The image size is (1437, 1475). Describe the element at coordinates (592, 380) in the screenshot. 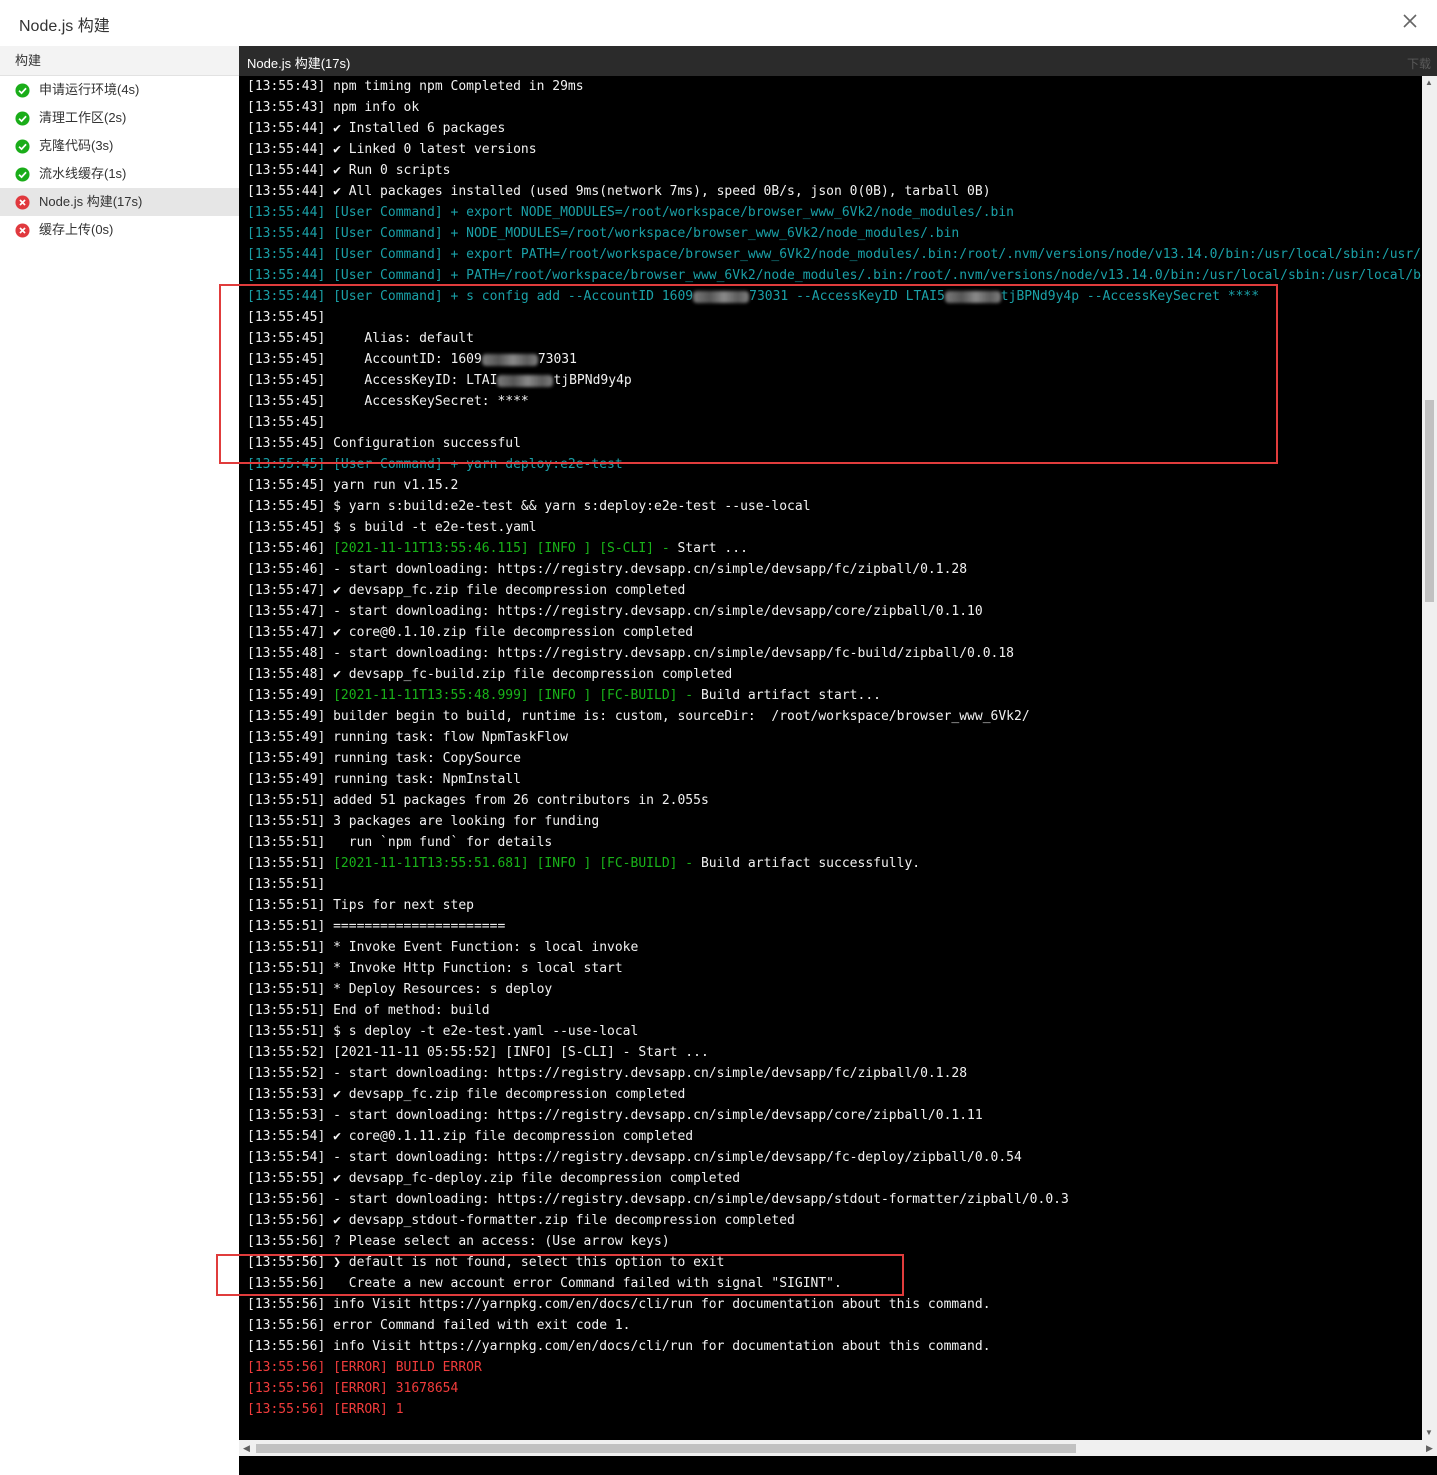

I see `log-segment: tjBPNd9y4p` at that location.